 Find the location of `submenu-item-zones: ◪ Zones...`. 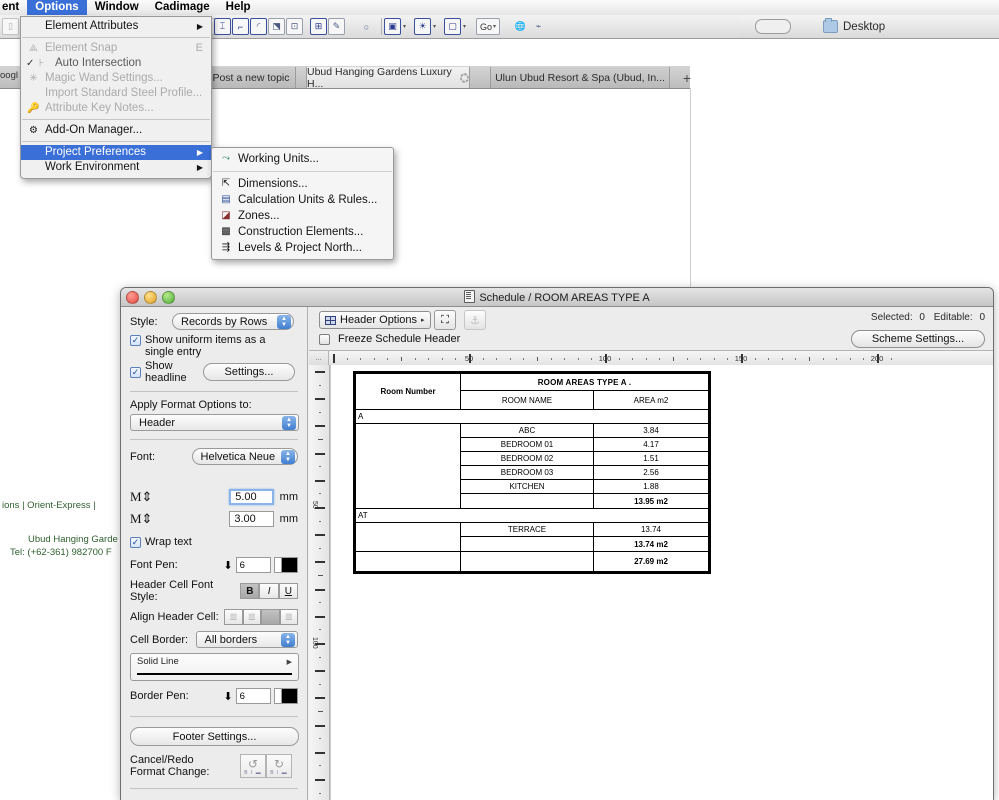

submenu-item-zones: ◪ Zones... is located at coordinates (302, 216).